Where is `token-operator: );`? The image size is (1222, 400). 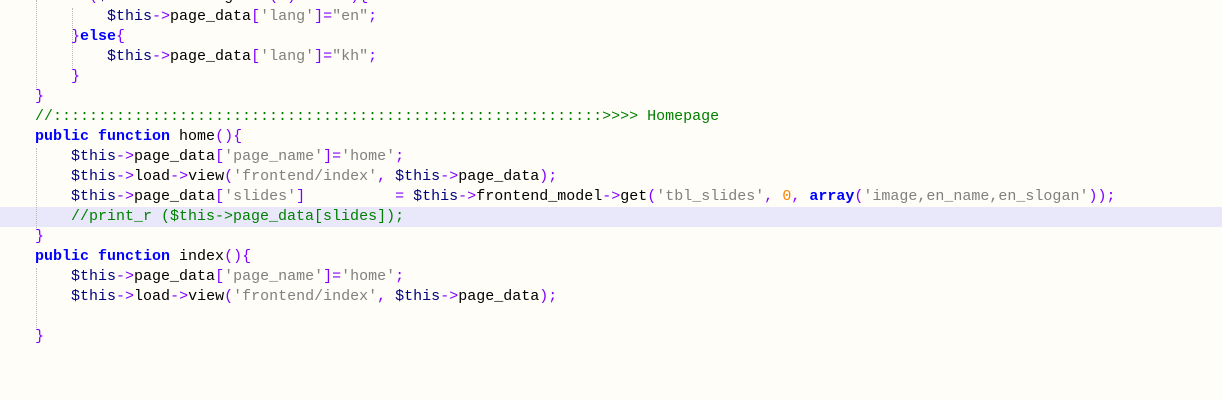 token-operator: ); is located at coordinates (548, 176).